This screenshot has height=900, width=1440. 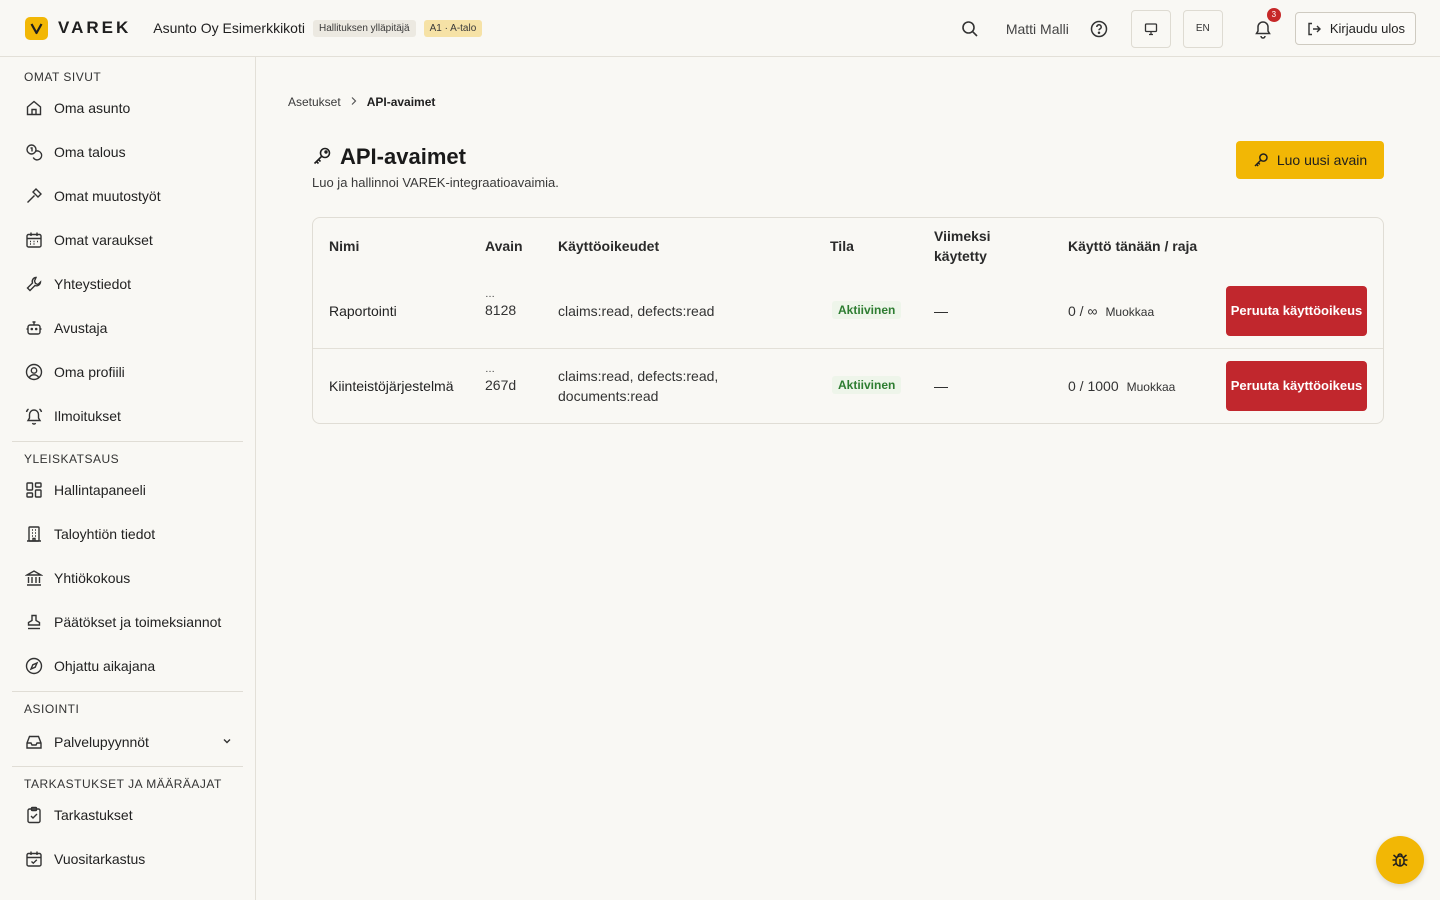 What do you see at coordinates (127, 372) in the screenshot?
I see `sidebar-item-oma-profiili: Oma profiili` at bounding box center [127, 372].